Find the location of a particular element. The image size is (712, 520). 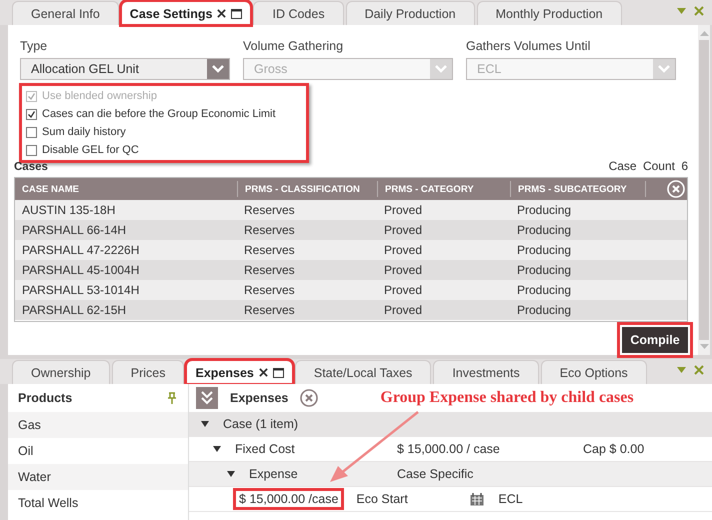

amount-field: $ 15,000.00 /case is located at coordinates (288, 499).